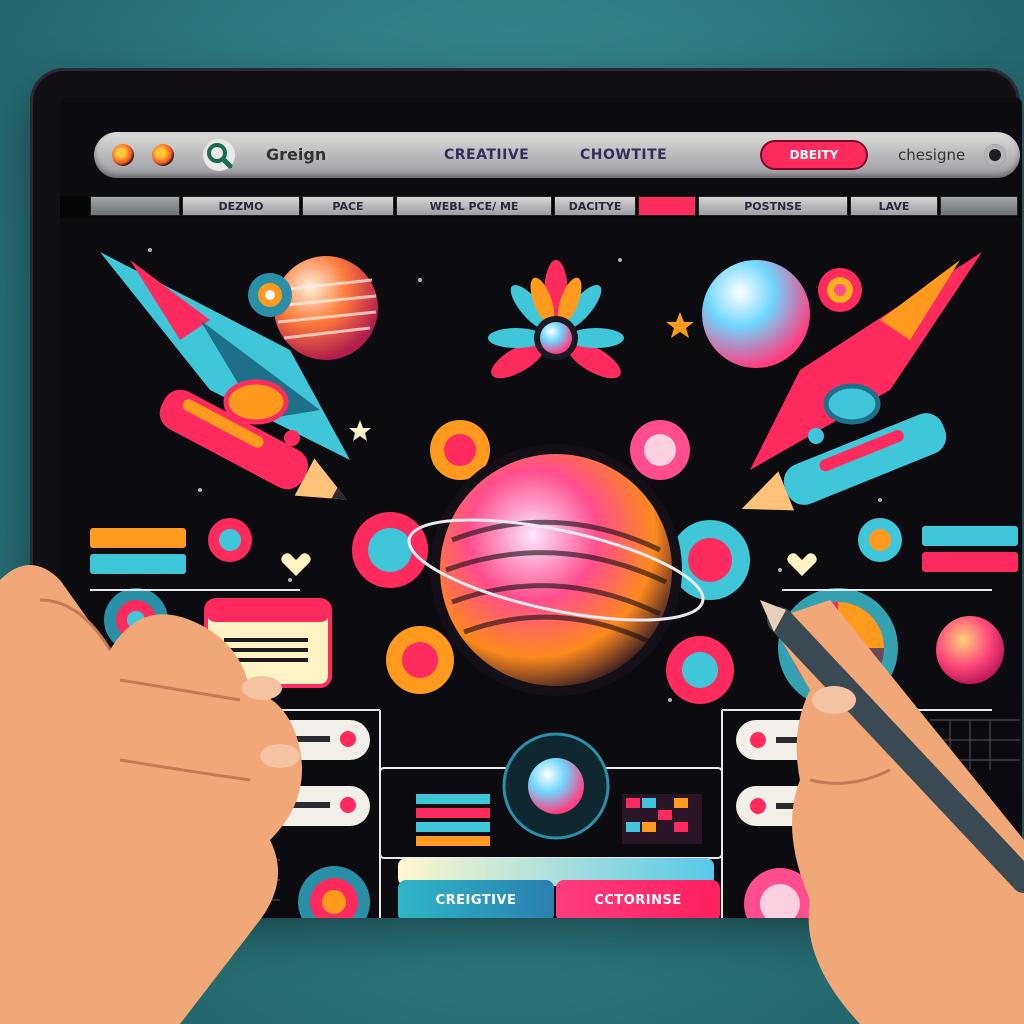 The width and height of the screenshot is (1024, 1024). I want to click on nav-link-creative: CREATIIVE, so click(486, 155).